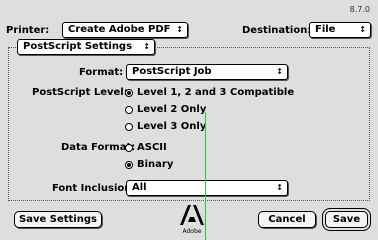  What do you see at coordinates (119, 29) in the screenshot?
I see `printer-value: Create Adobe PDF` at bounding box center [119, 29].